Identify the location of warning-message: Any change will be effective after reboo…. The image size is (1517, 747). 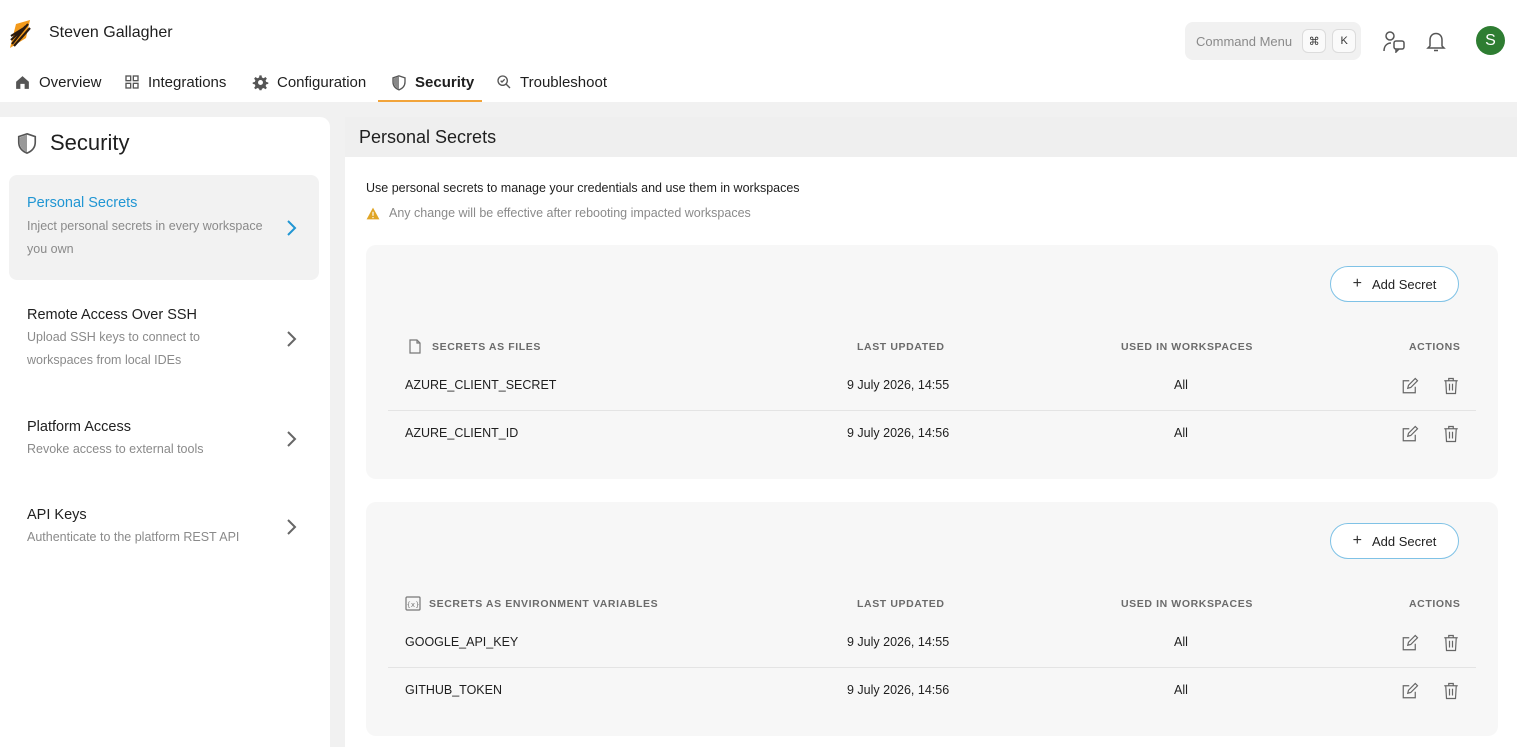
(558, 213).